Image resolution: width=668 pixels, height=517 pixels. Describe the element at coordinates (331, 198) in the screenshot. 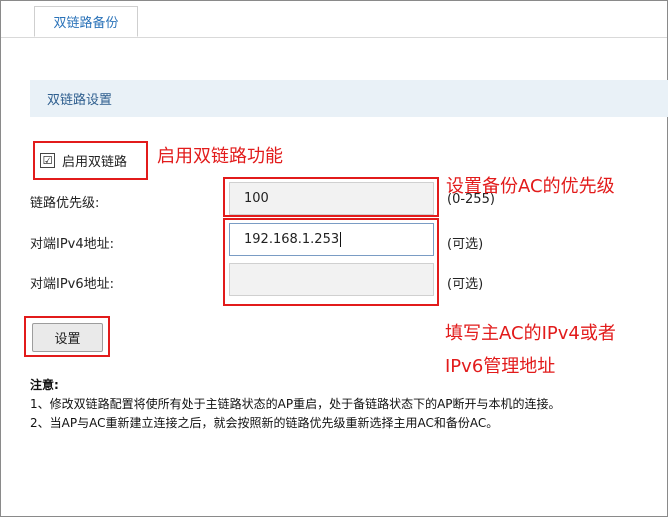

I see `priority-input: 100` at that location.